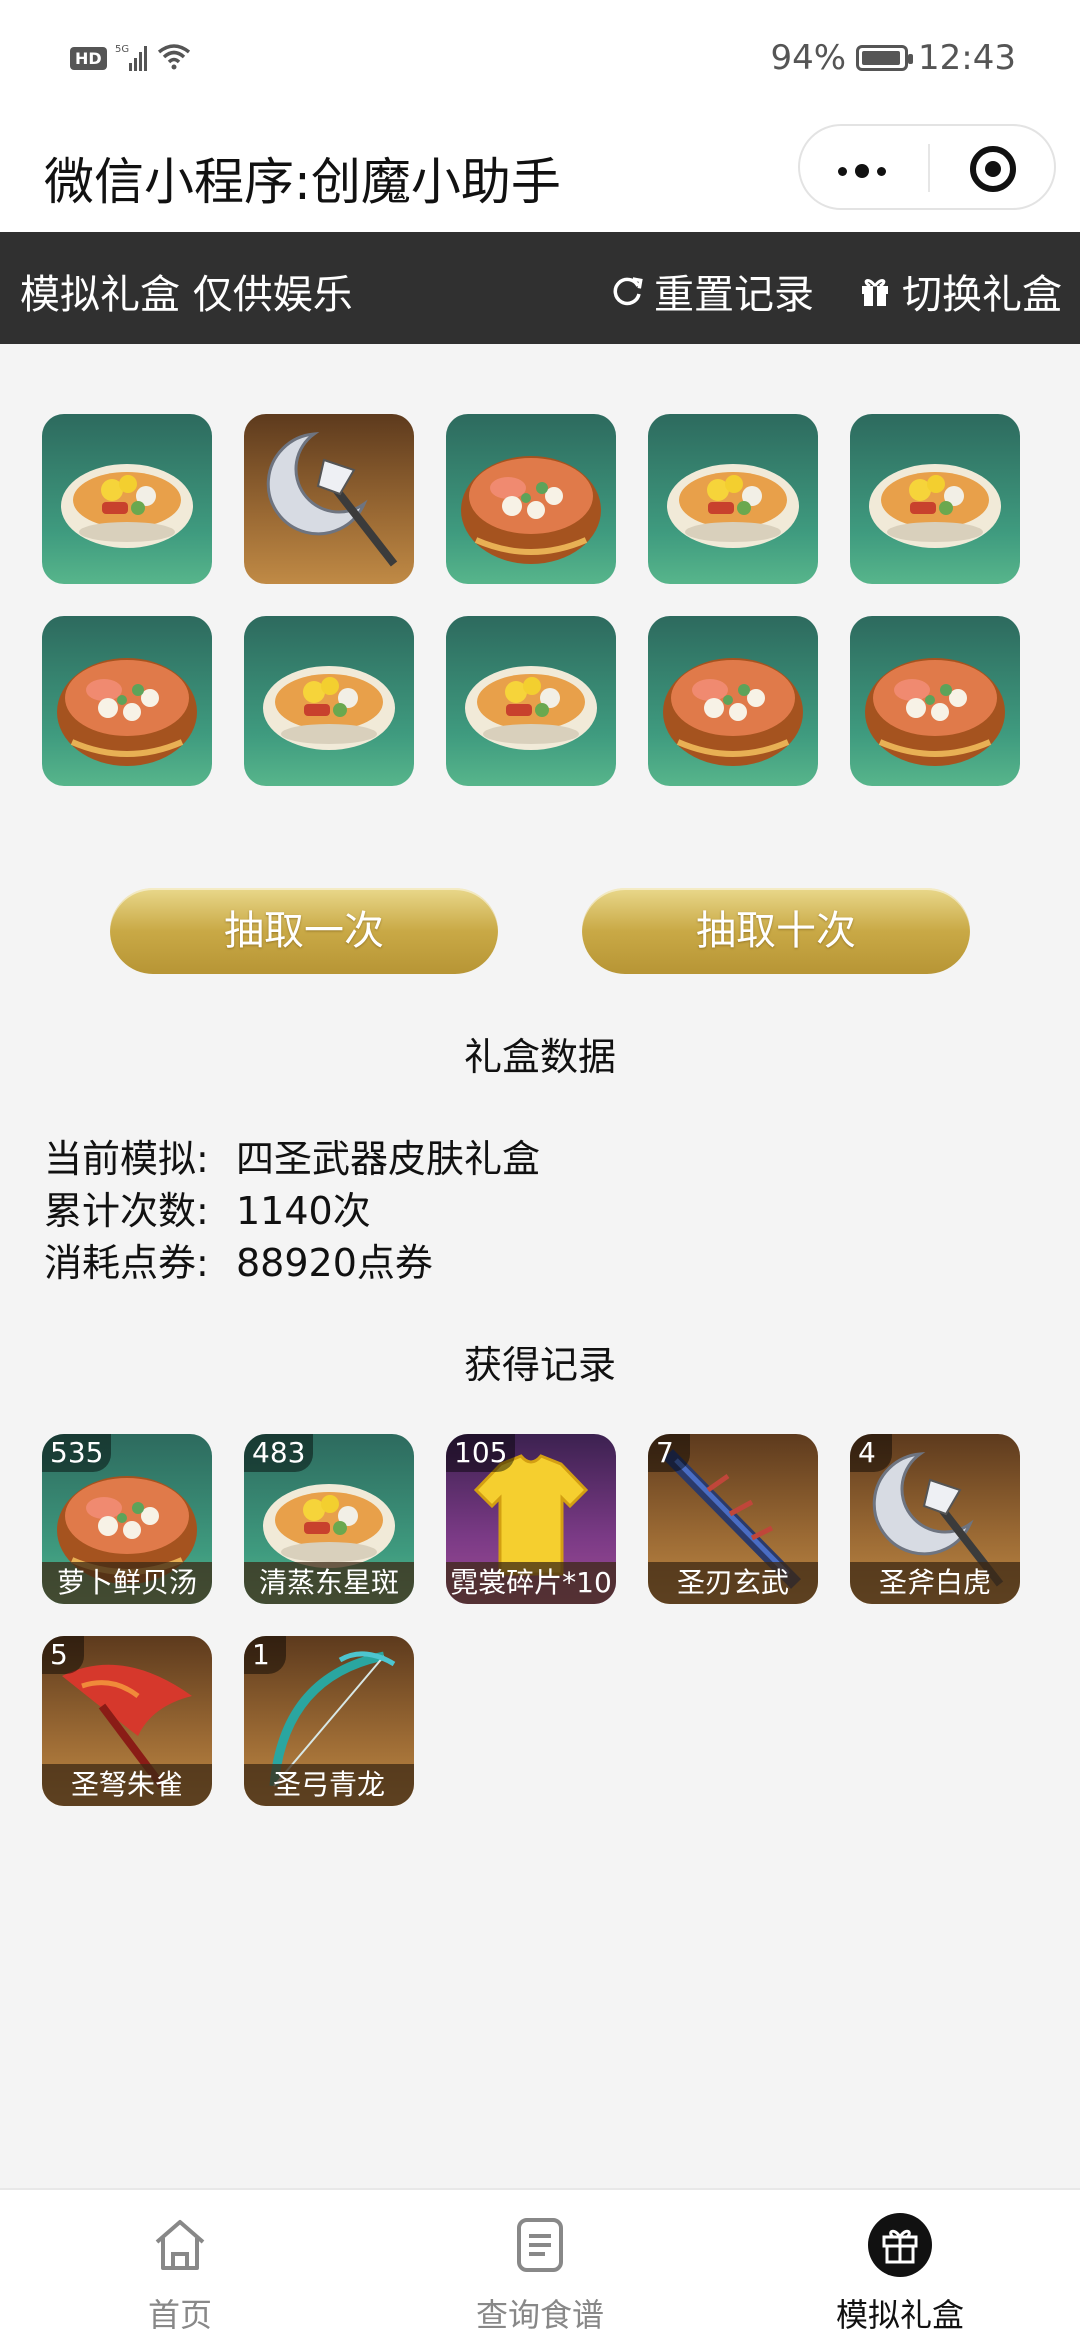 This screenshot has height=2342, width=1080. Describe the element at coordinates (186, 295) in the screenshot. I see `header-notice: 模拟礼盒 仅供娱乐` at that location.